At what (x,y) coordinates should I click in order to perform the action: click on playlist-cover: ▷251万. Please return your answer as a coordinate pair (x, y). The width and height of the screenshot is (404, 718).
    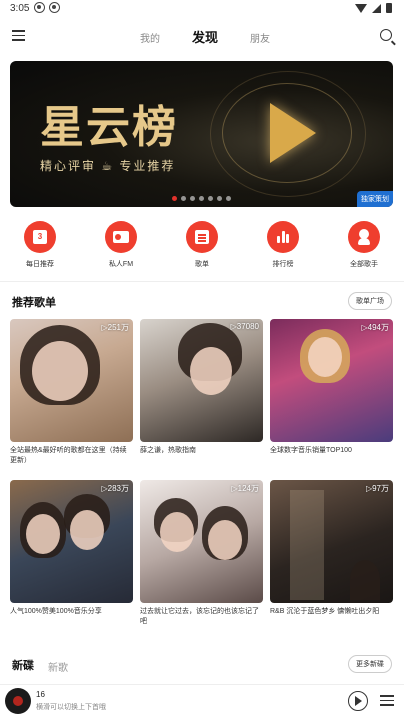
    Looking at the image, I should click on (71, 380).